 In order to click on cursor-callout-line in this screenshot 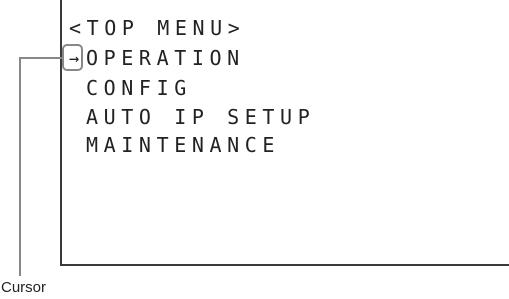, I will do `click(40, 166)`.